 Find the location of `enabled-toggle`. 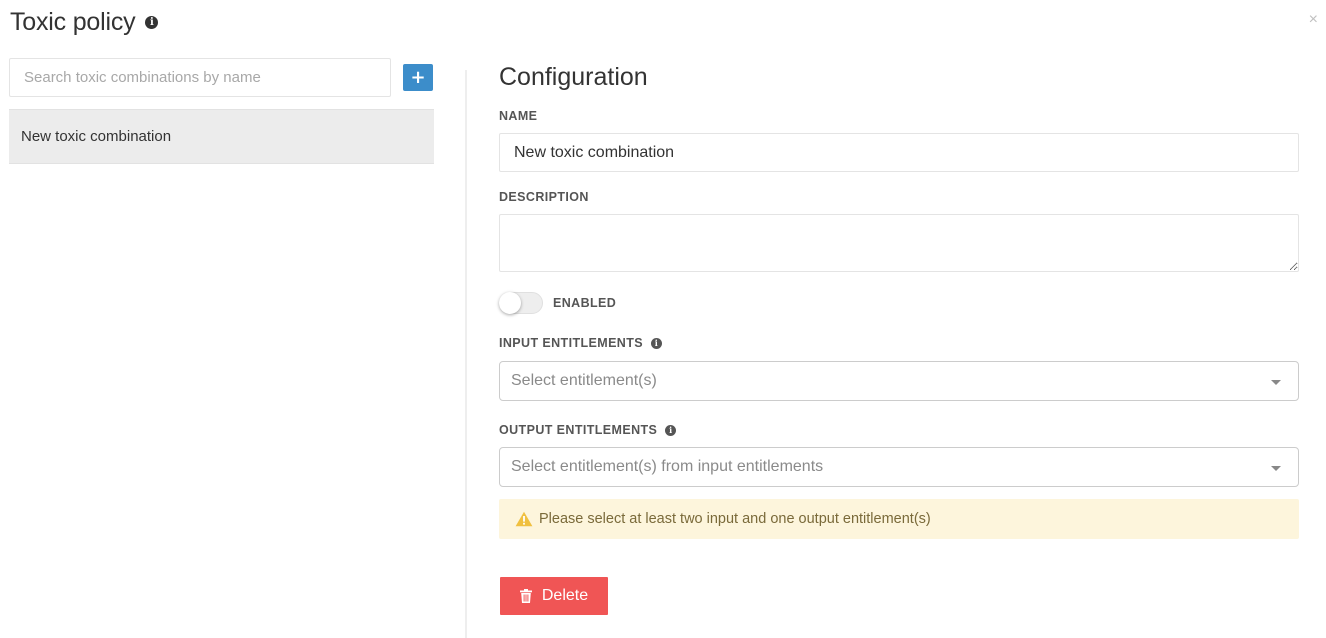

enabled-toggle is located at coordinates (521, 303).